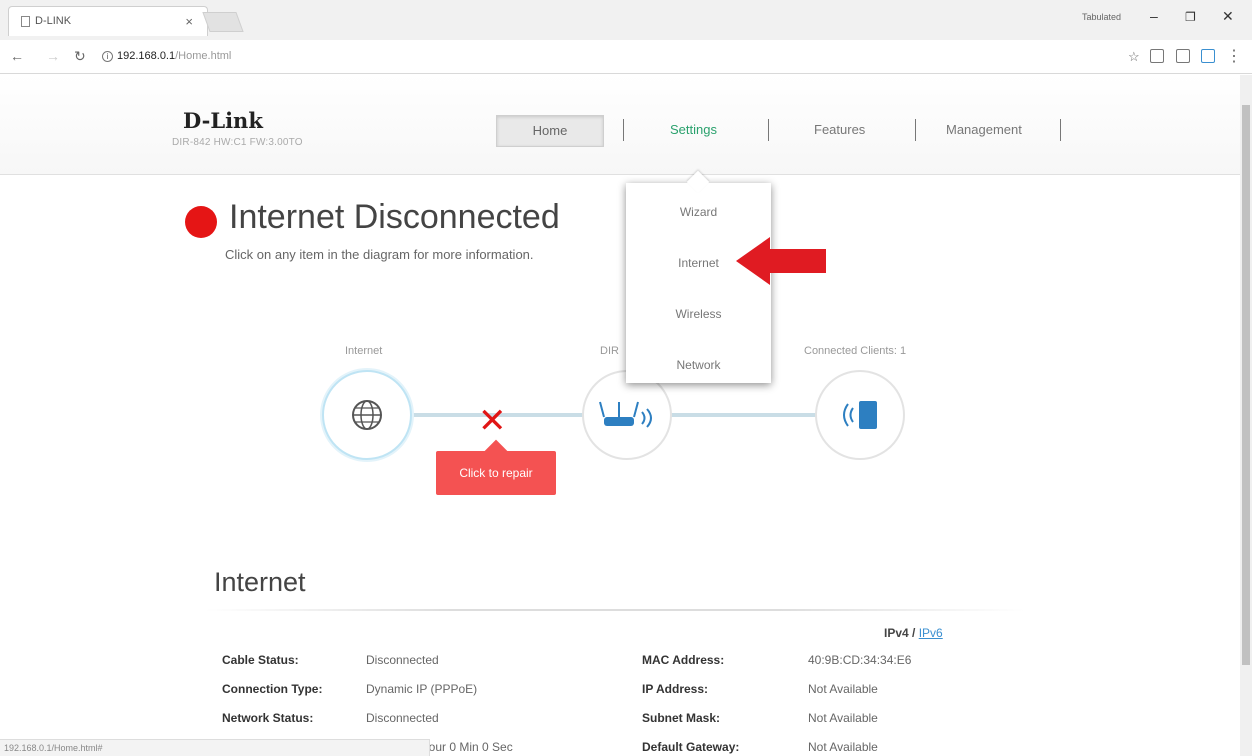 The image size is (1252, 756). What do you see at coordinates (146, 56) in the screenshot?
I see `url-host: 192.168.0.1` at bounding box center [146, 56].